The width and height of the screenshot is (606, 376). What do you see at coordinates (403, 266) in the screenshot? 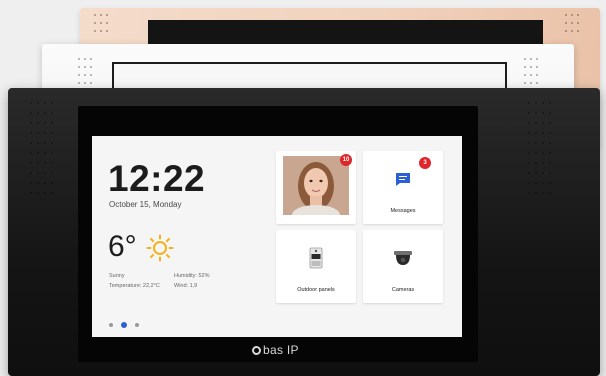
I see `cameras-tile: Cameras` at bounding box center [403, 266].